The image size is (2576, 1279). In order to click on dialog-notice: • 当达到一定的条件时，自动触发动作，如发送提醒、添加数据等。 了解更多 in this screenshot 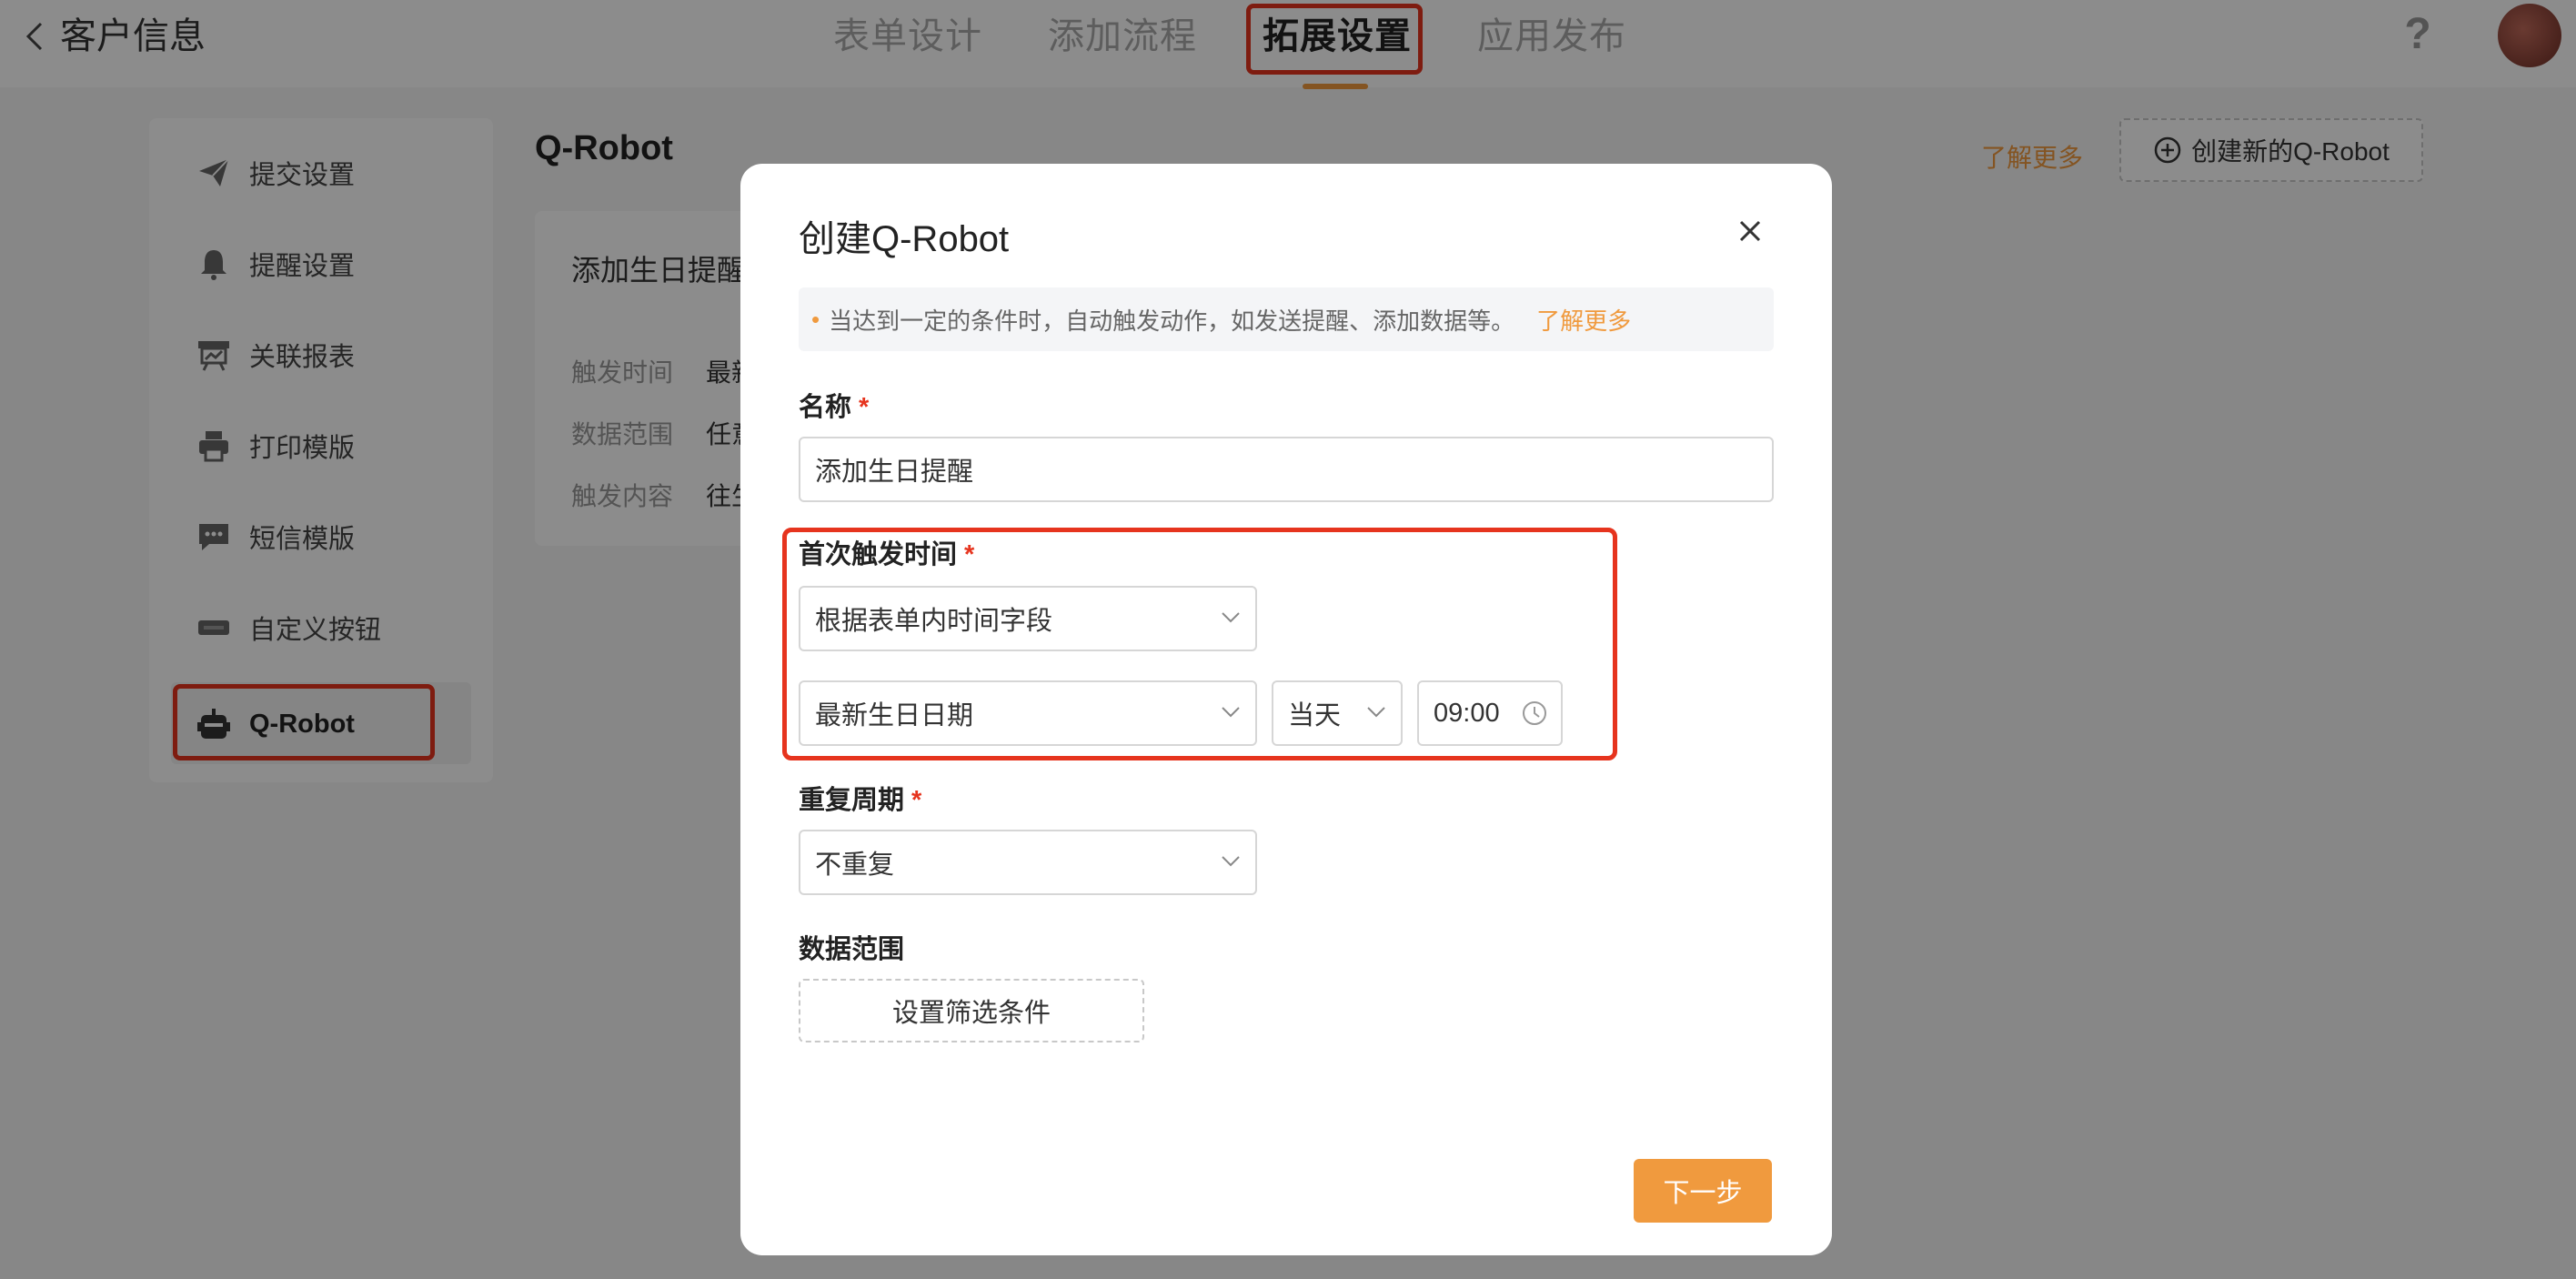, I will do `click(1286, 319)`.